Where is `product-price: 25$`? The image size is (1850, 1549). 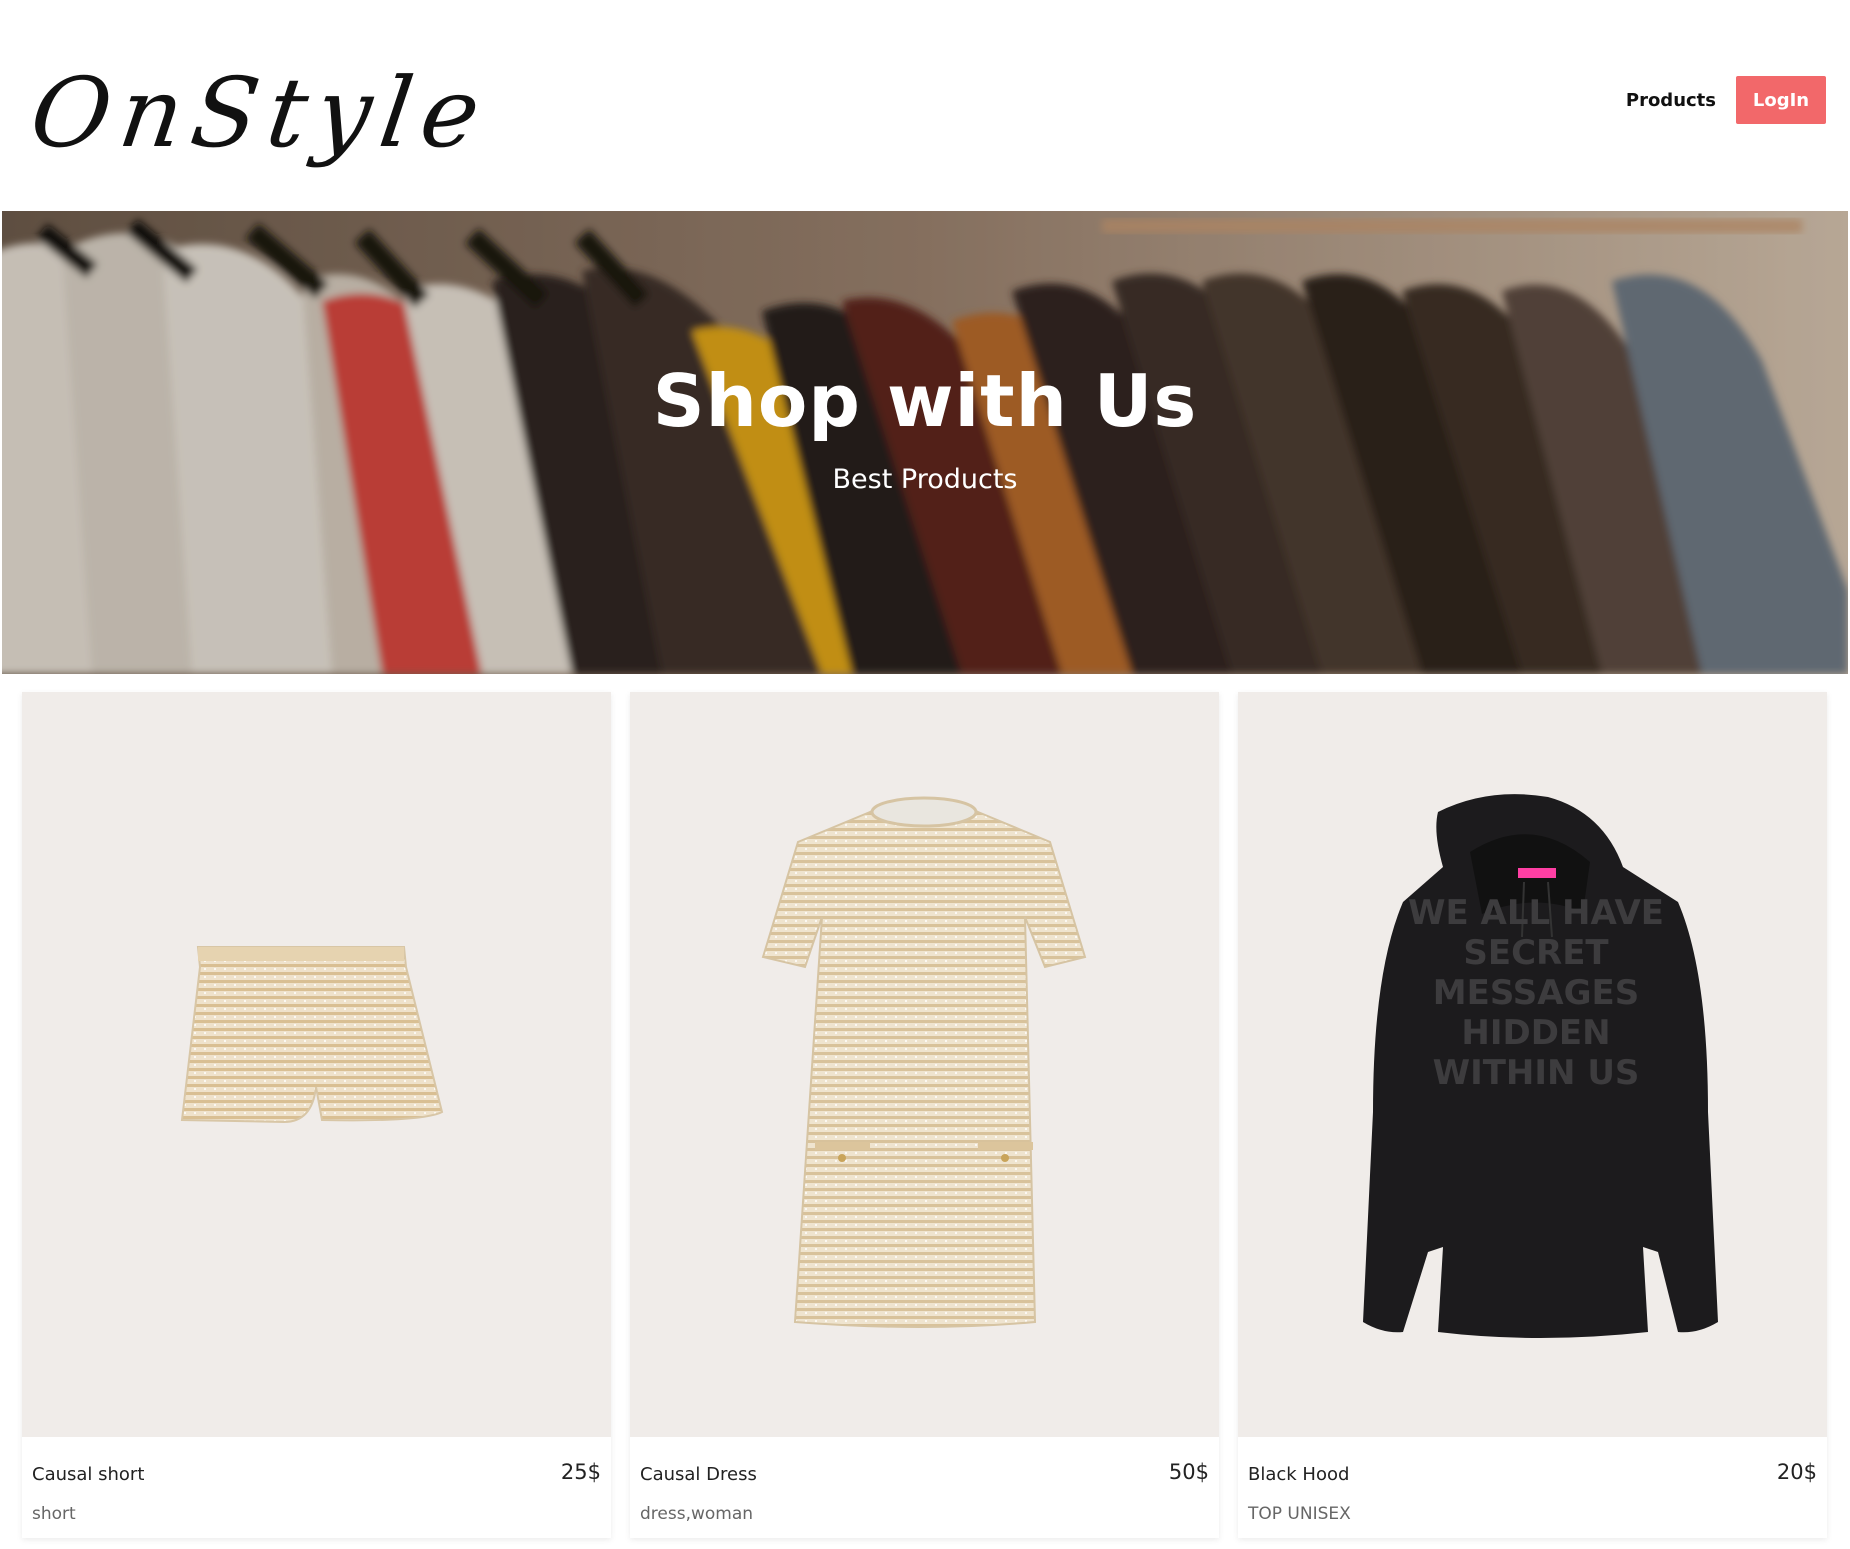 product-price: 25$ is located at coordinates (580, 1472).